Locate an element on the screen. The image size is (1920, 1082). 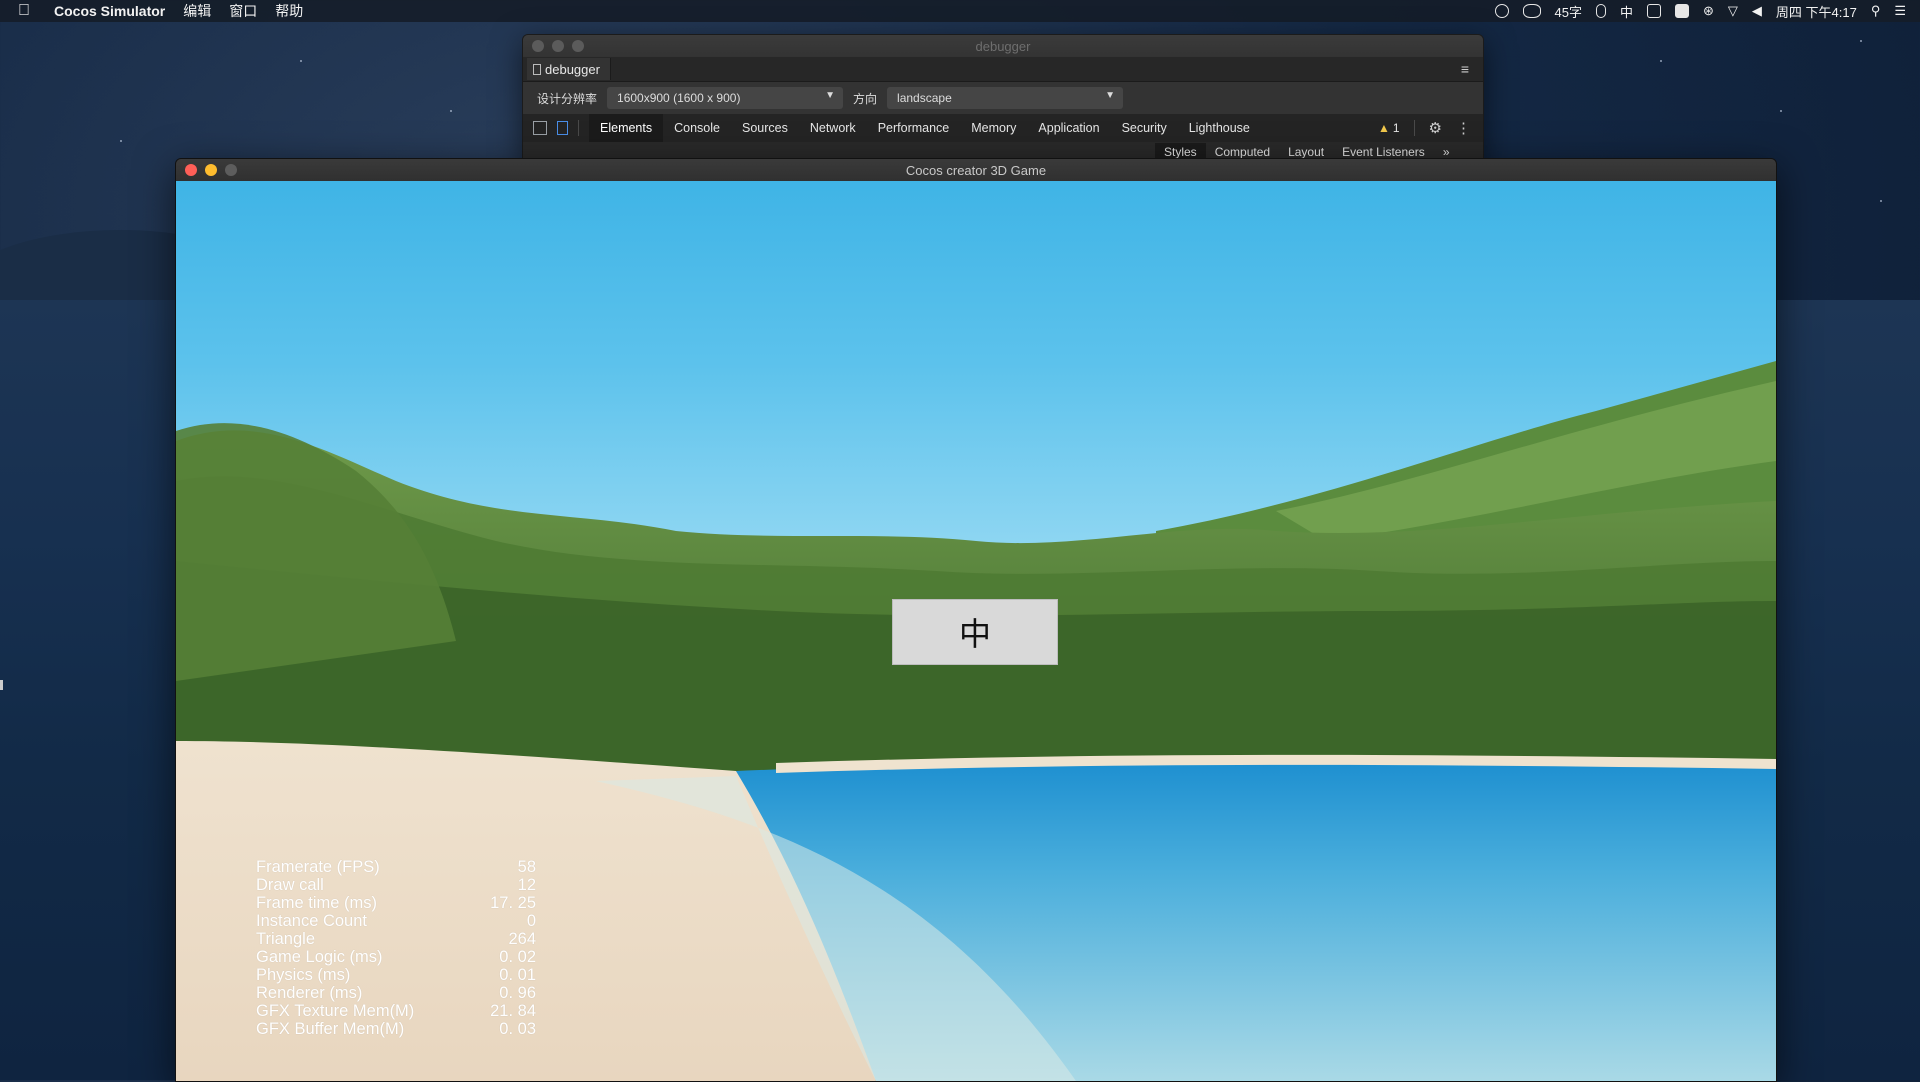
stat-label: Framerate (FPS) is located at coordinates (318, 867).